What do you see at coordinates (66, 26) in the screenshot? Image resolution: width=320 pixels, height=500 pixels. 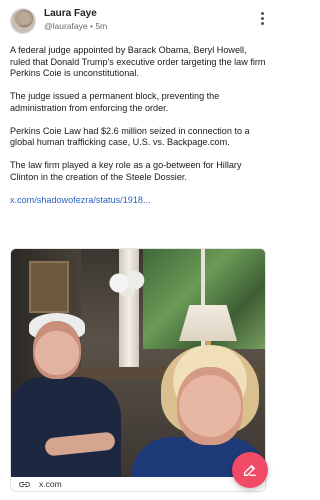 I see `author-handle: @laurafaye` at bounding box center [66, 26].